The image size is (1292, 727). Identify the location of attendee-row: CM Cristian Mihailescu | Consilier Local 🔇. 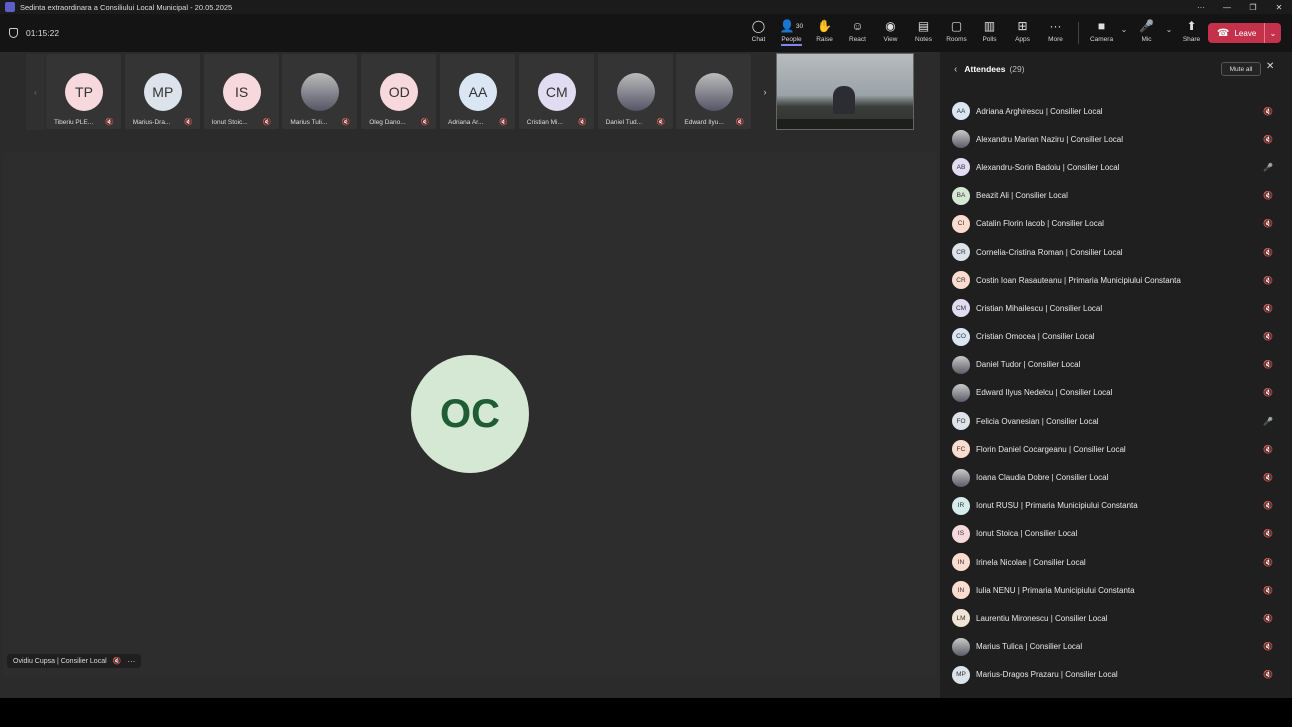
(1116, 308).